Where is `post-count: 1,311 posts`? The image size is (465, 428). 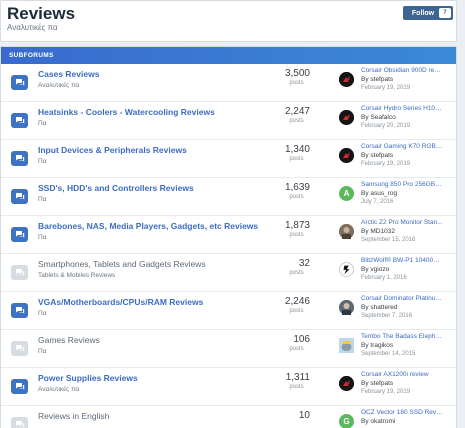
post-count: 1,311 posts is located at coordinates (290, 381).